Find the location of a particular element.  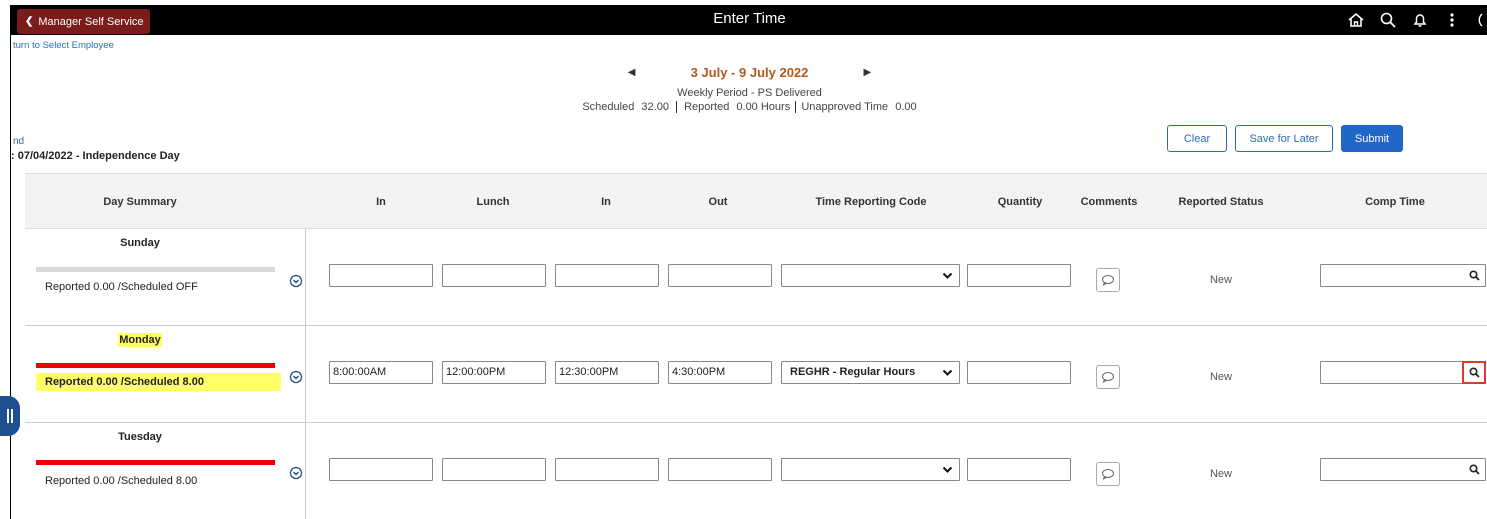

time-reporting-code-select: REGHR - Regular Hours is located at coordinates (870, 372).